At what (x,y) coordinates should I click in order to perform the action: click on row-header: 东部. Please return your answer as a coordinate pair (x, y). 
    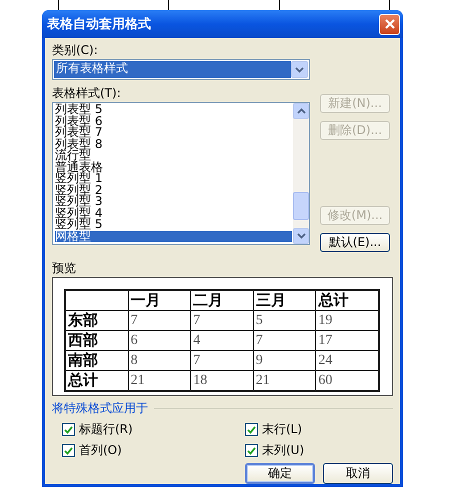
    Looking at the image, I should click on (96, 320).